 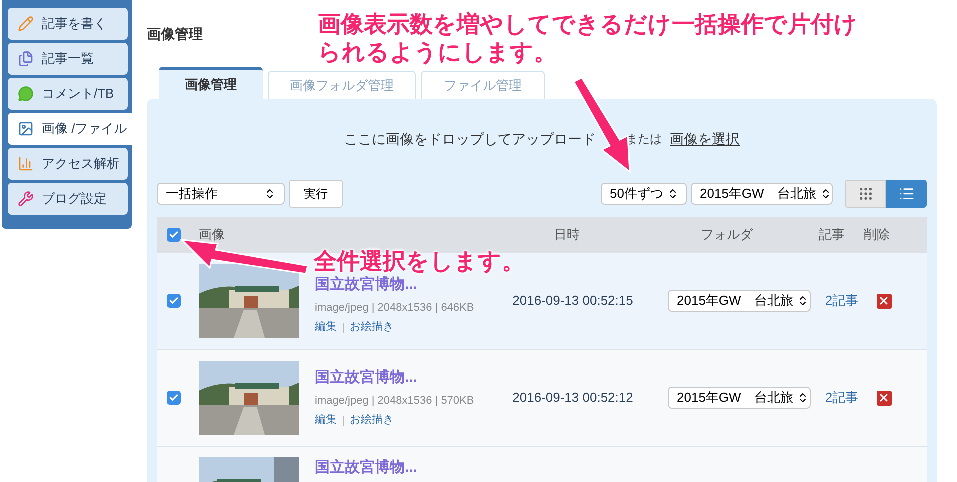 I want to click on folder-filter-select: 2015年GW 台北旅, so click(x=762, y=194).